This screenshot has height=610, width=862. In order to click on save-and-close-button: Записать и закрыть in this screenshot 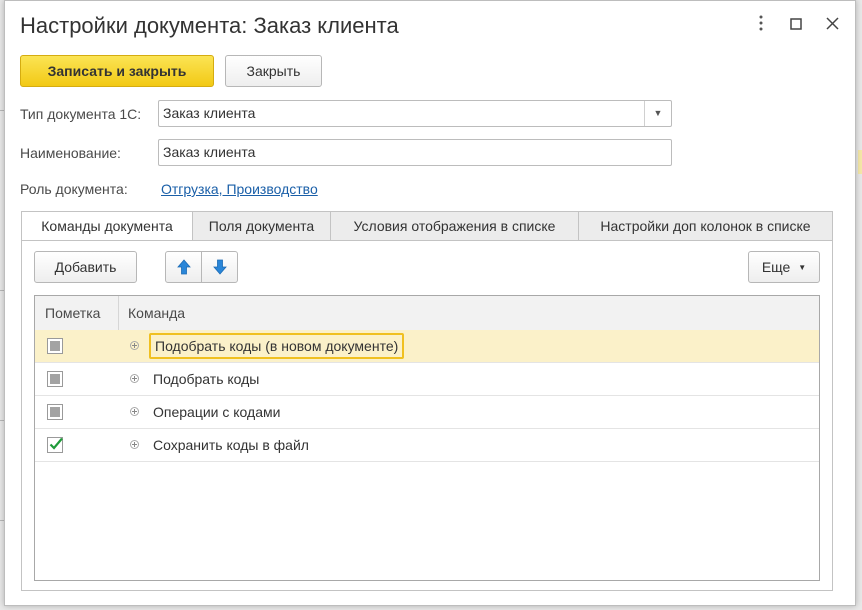, I will do `click(117, 71)`.